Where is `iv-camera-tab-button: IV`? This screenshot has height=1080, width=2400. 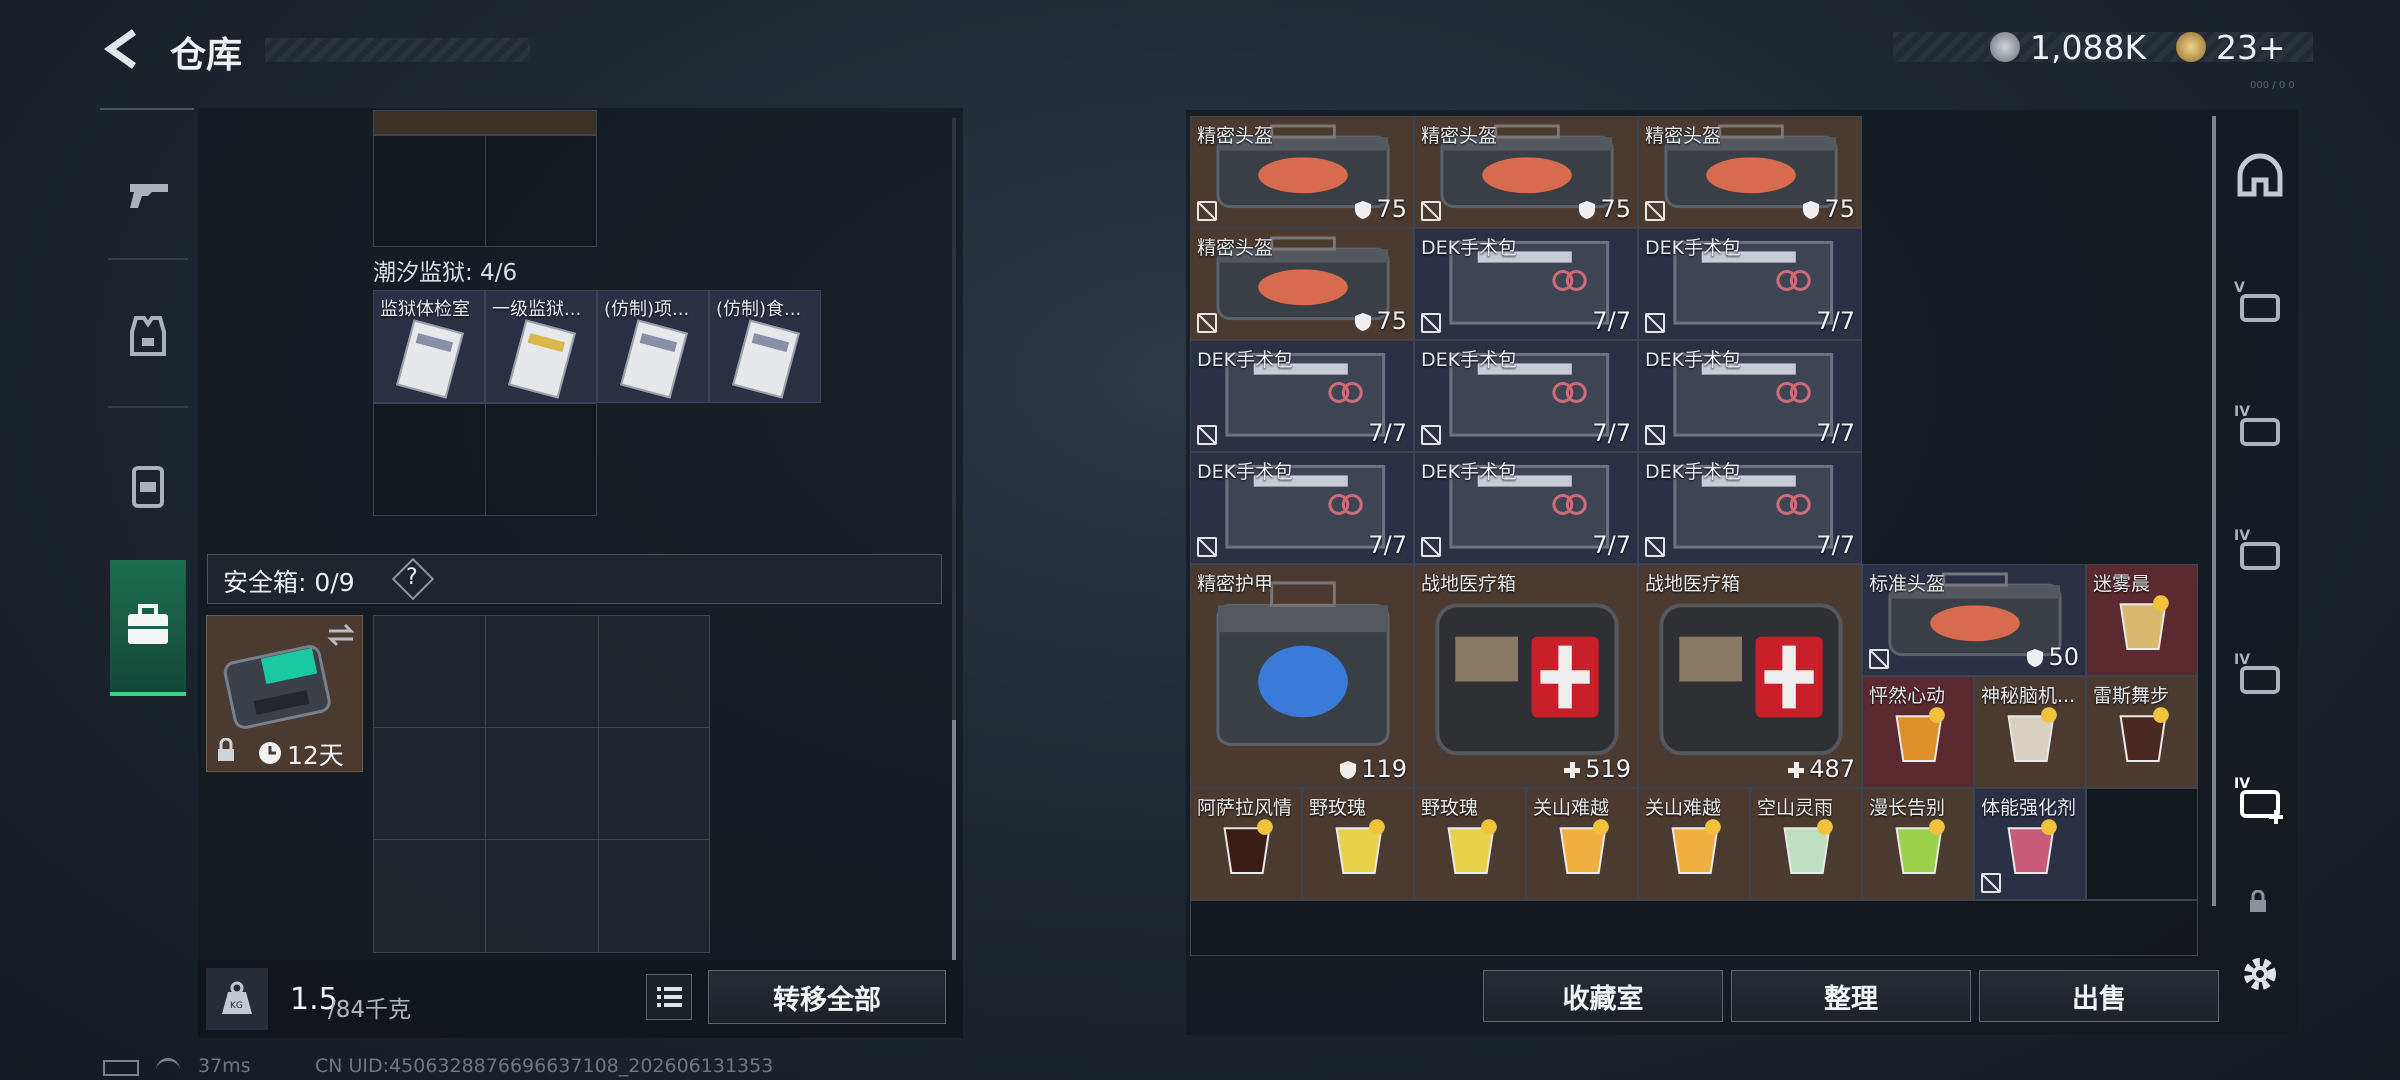
iv-camera-tab-button: IV is located at coordinates (2260, 426).